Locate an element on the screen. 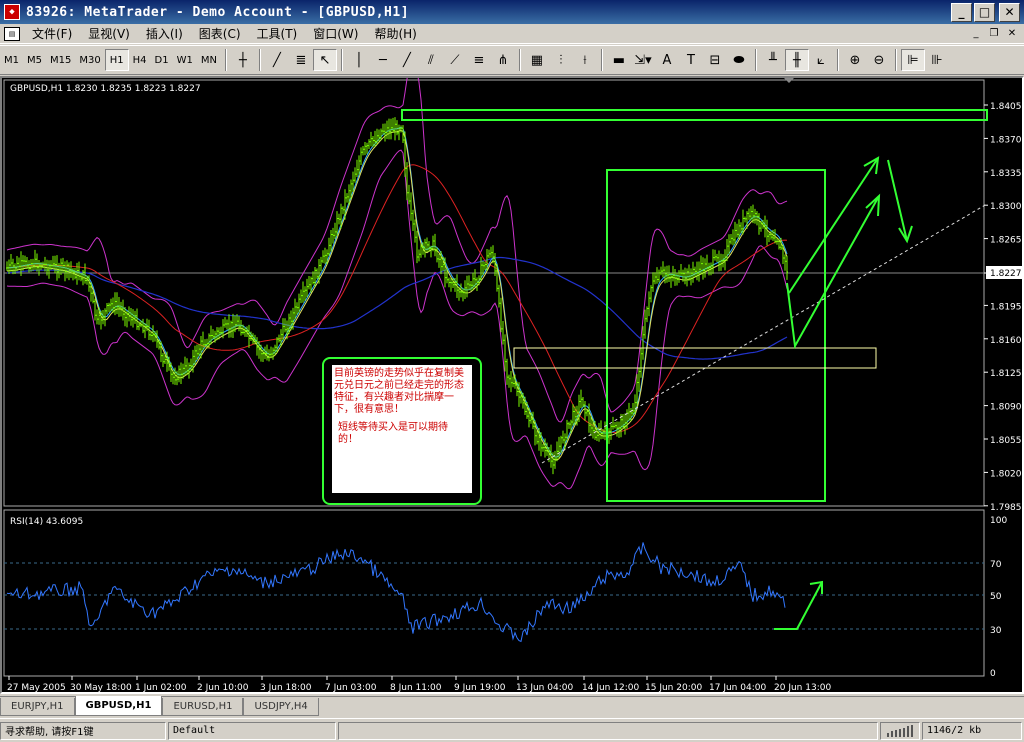  tab-usdjpy: USDJPY,H4 is located at coordinates (281, 707).